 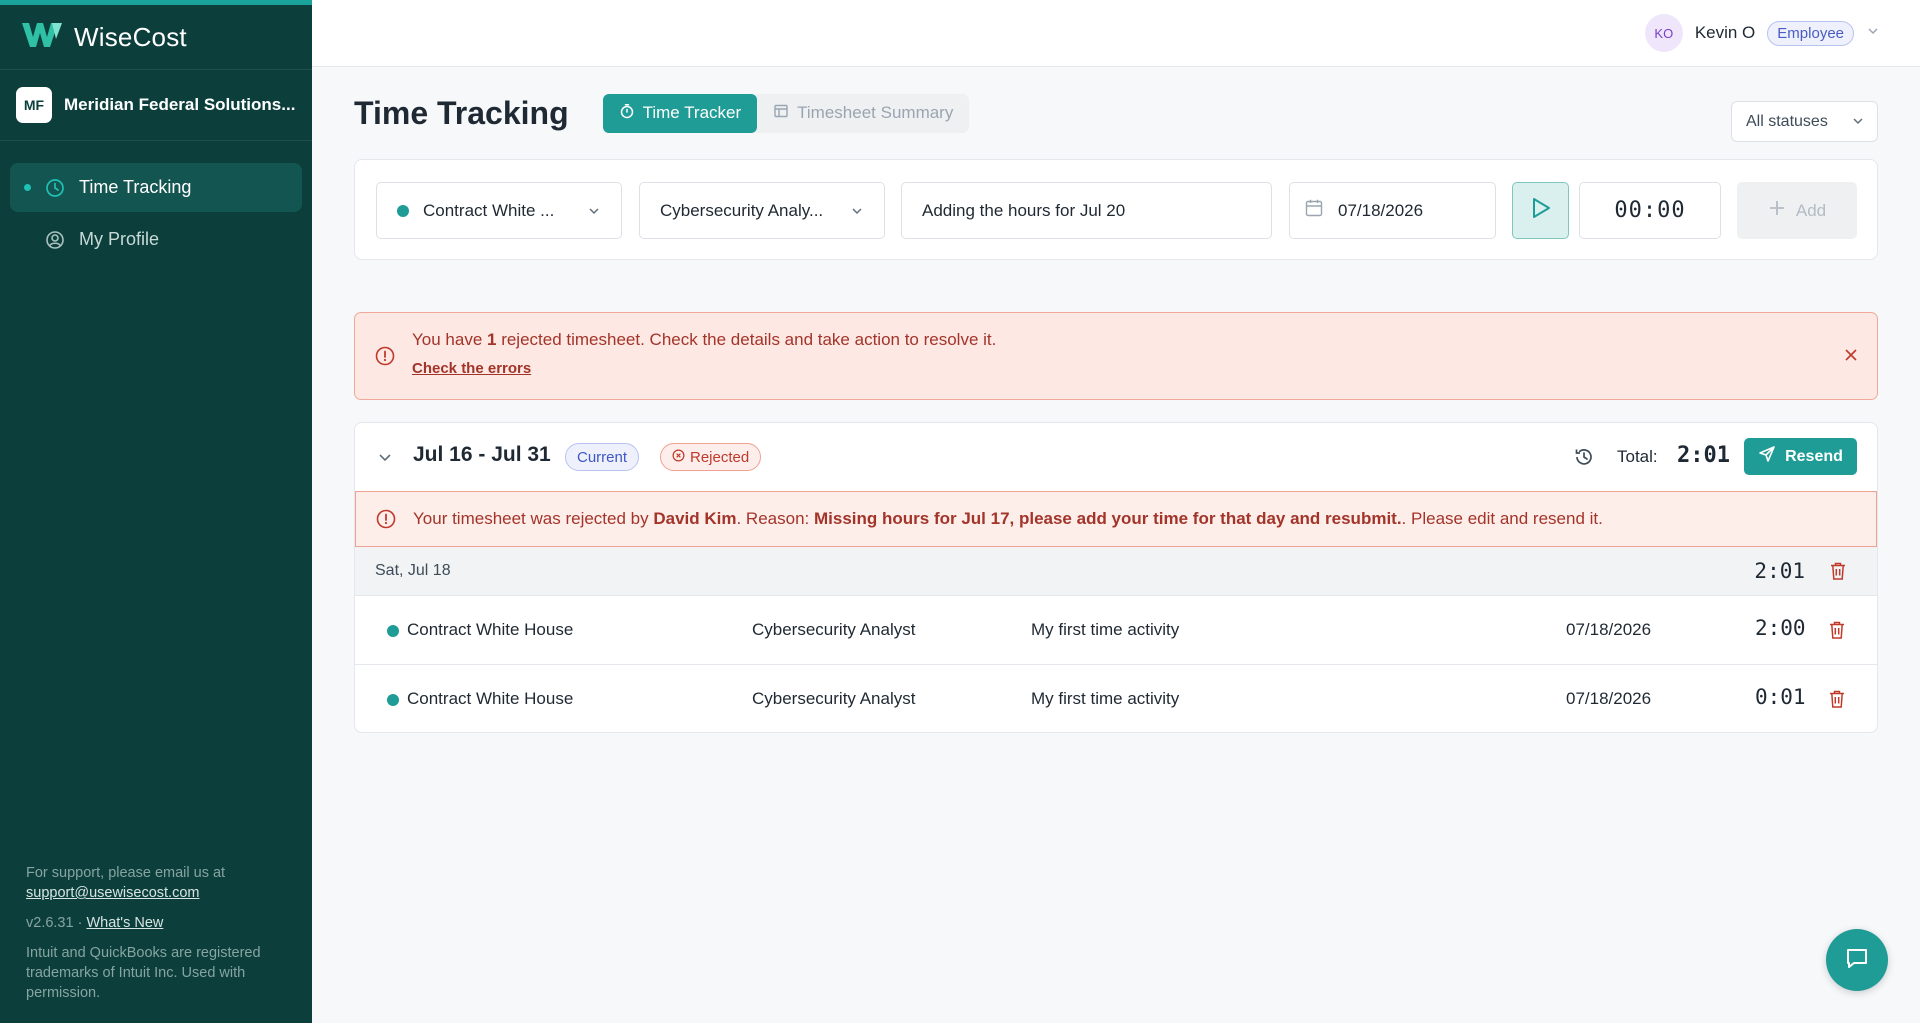 I want to click on user-menu: KO Kevin O Employee, so click(x=1762, y=33).